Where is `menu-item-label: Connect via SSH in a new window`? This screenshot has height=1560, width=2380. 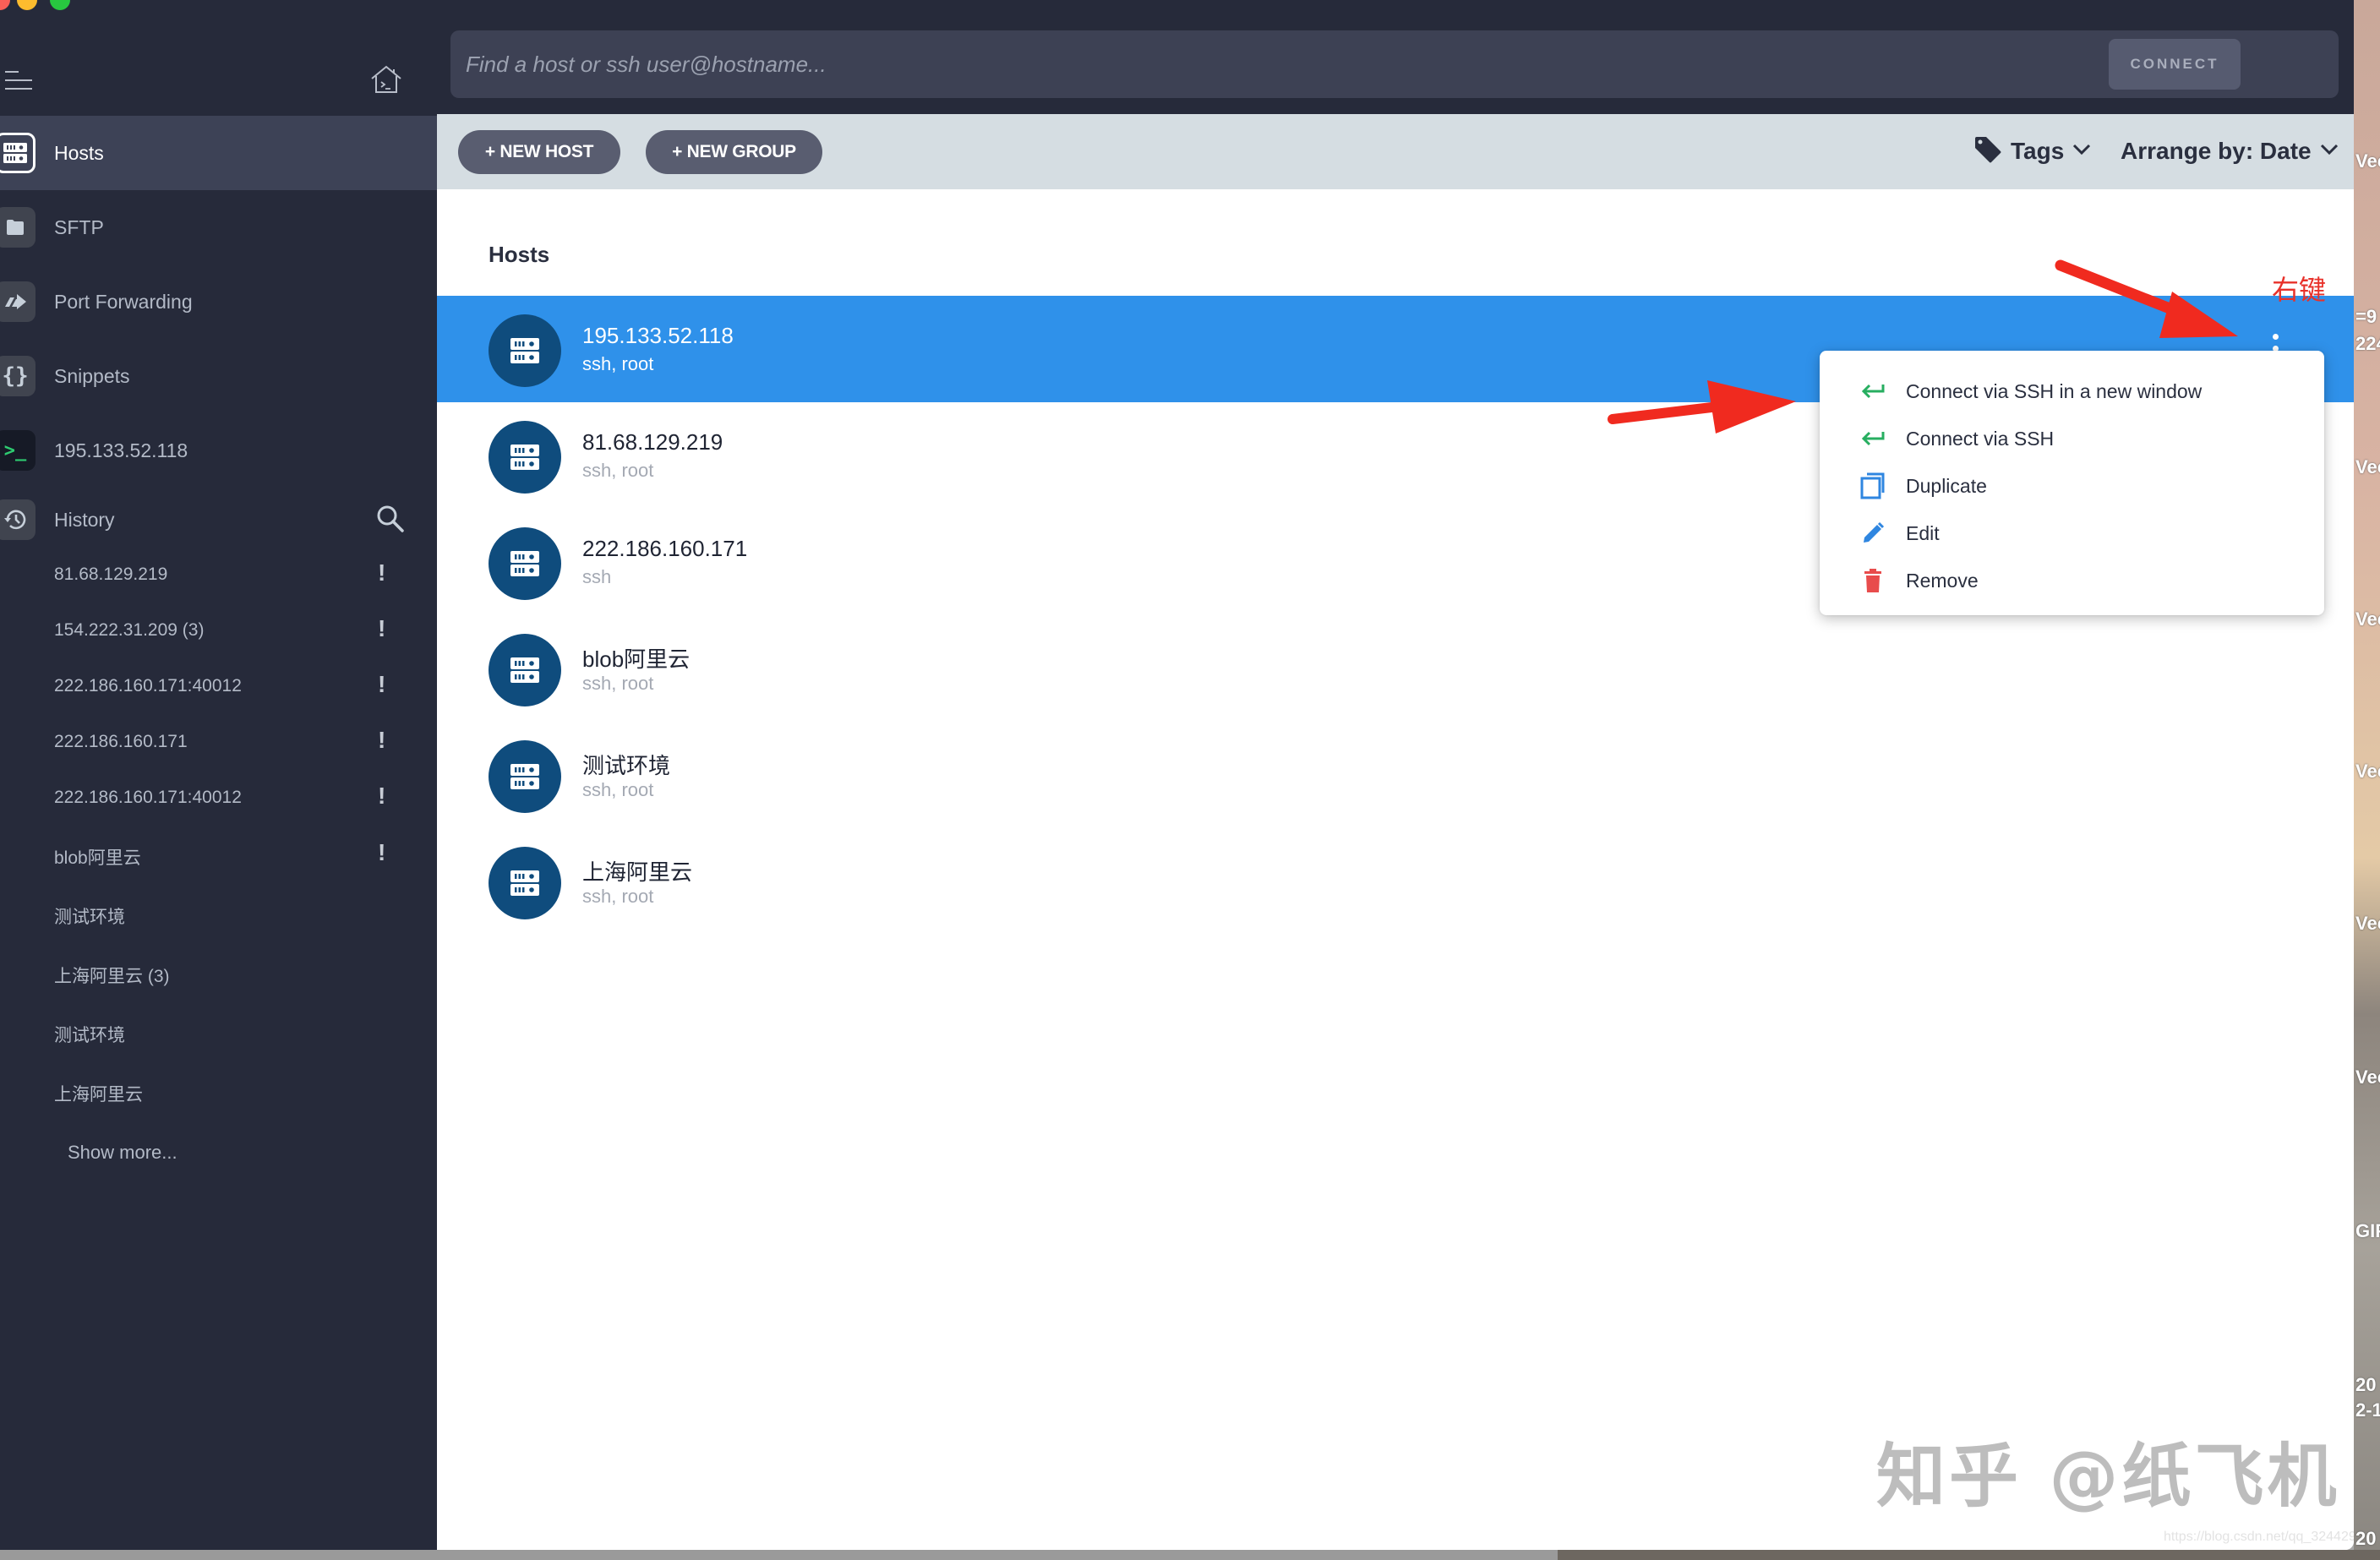
menu-item-label: Connect via SSH in a new window is located at coordinates (2054, 390).